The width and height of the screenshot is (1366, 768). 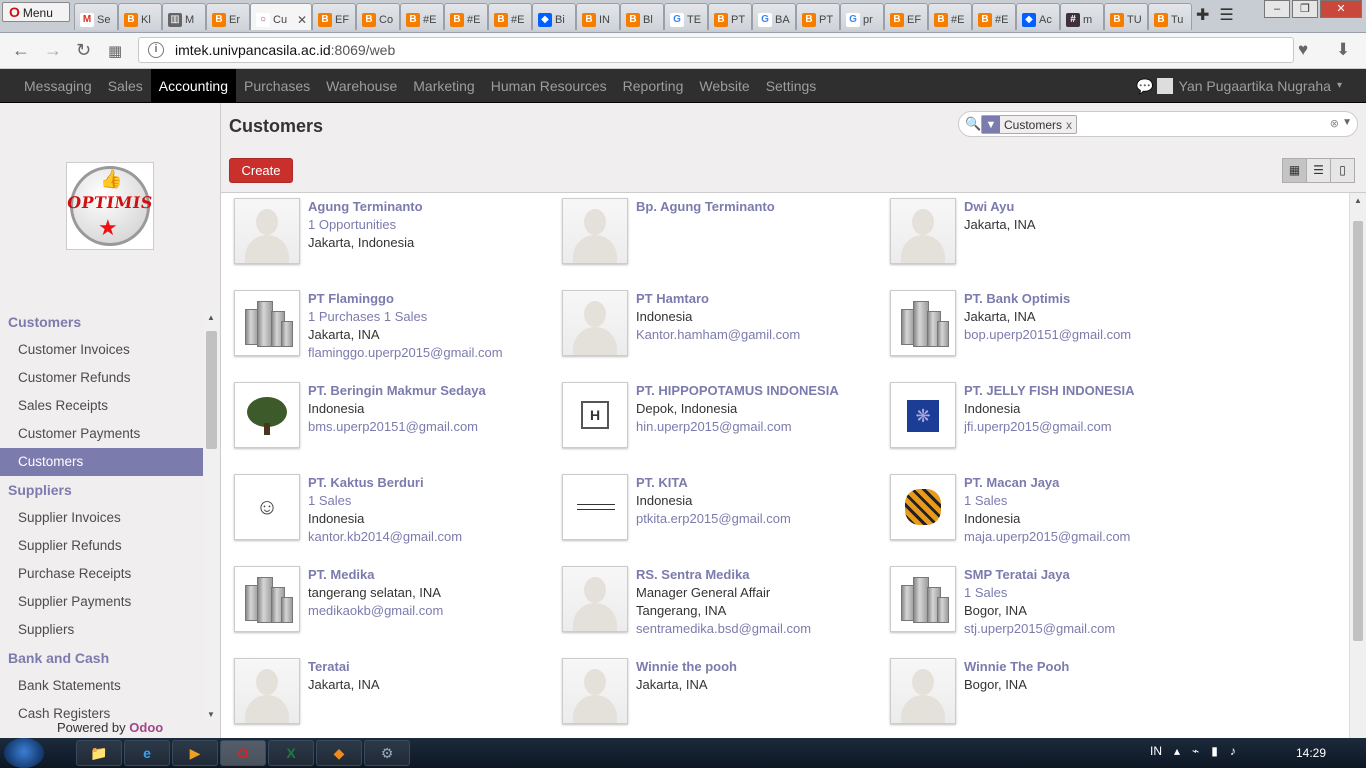 What do you see at coordinates (334, 16) in the screenshot?
I see `browser-tab: B EF` at bounding box center [334, 16].